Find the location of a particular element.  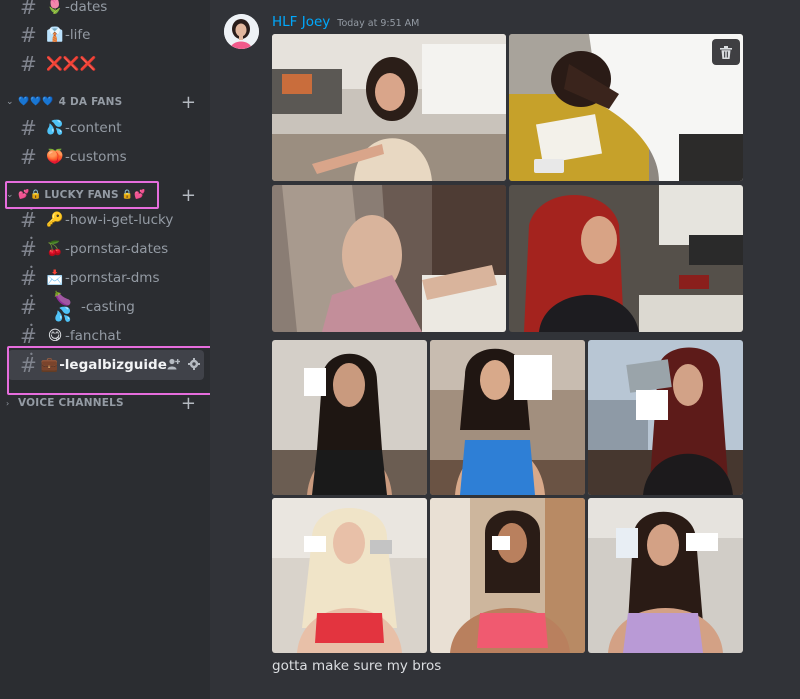

channel-emoji: 🍒 is located at coordinates (55, 249).